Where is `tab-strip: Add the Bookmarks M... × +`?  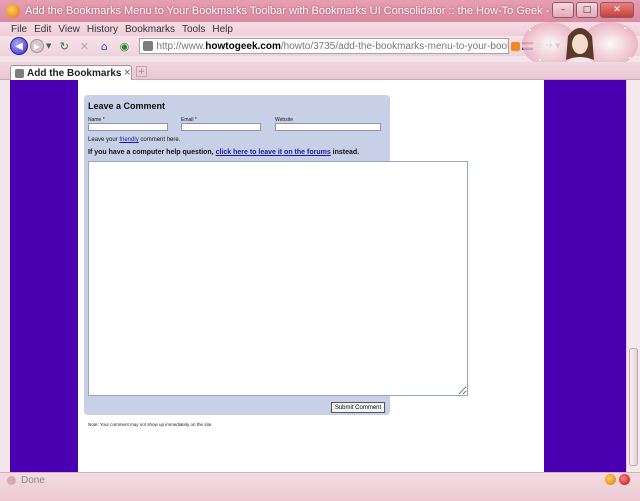 tab-strip: Add the Bookmarks M... × + is located at coordinates (320, 71).